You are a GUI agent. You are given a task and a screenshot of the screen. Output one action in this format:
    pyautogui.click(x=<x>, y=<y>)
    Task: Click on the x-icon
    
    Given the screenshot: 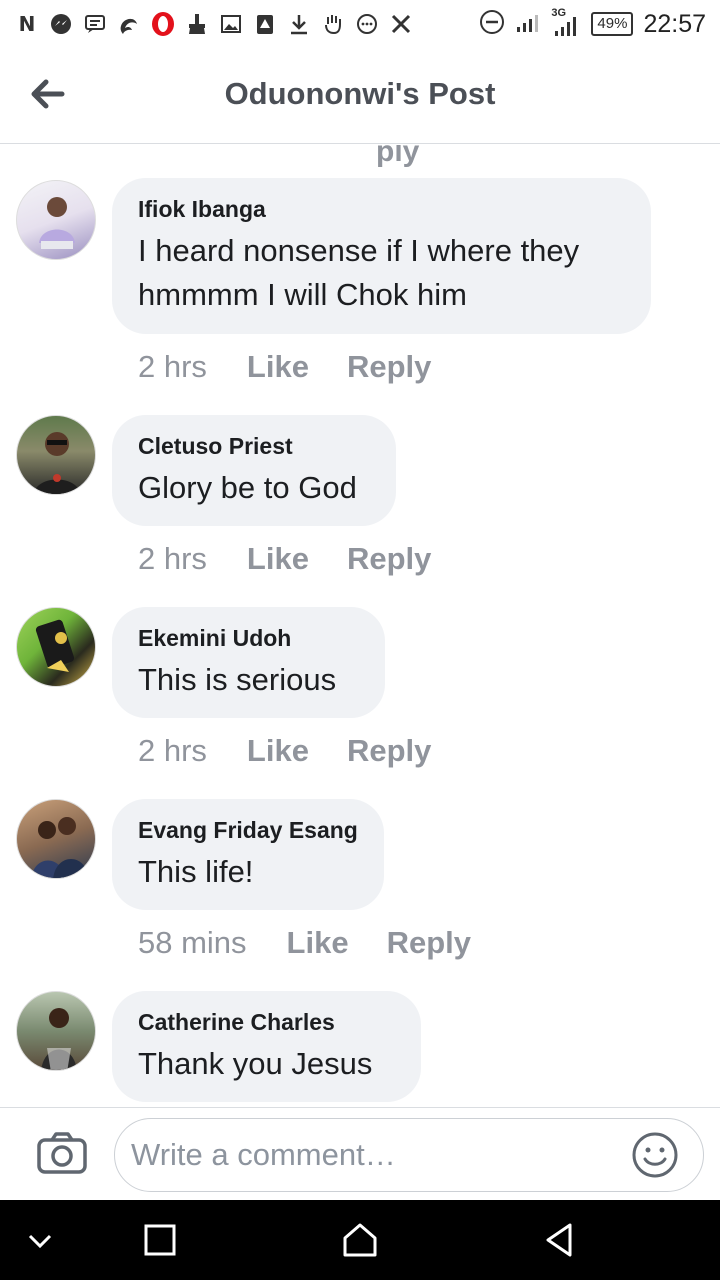 What is the action you would take?
    pyautogui.click(x=401, y=24)
    